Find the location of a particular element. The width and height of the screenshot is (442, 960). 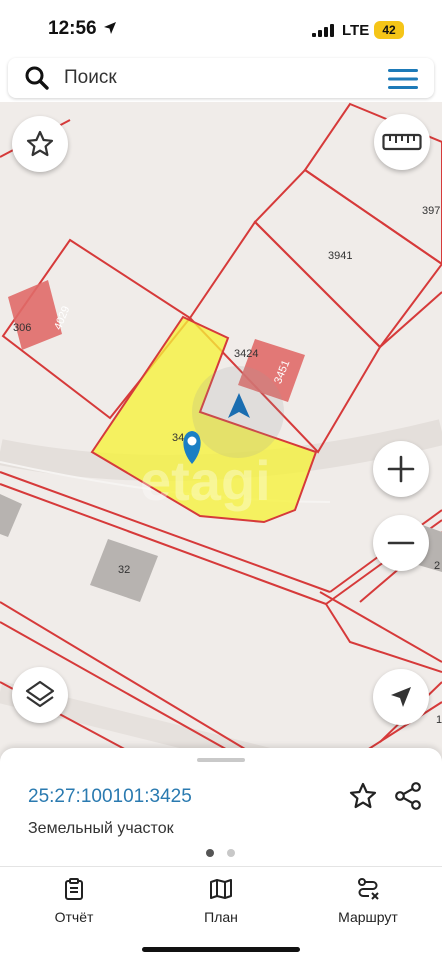

parcel-label-397: 397 is located at coordinates (431, 211).